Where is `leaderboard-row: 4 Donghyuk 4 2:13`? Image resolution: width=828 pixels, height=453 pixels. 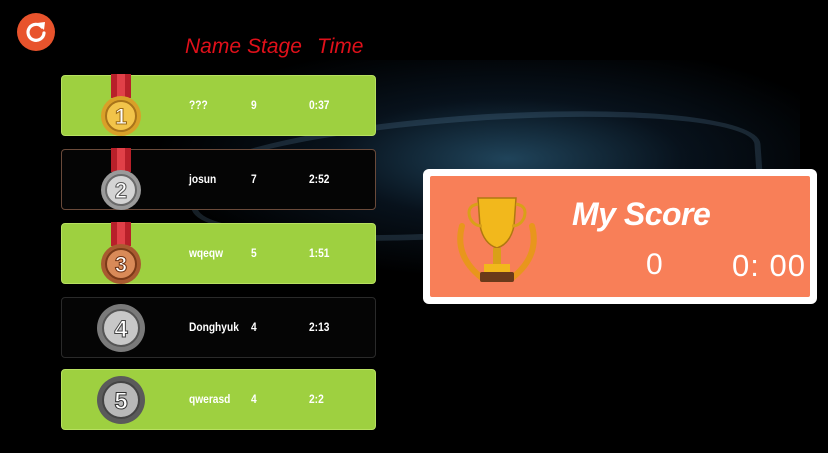 leaderboard-row: 4 Donghyuk 4 2:13 is located at coordinates (218, 327).